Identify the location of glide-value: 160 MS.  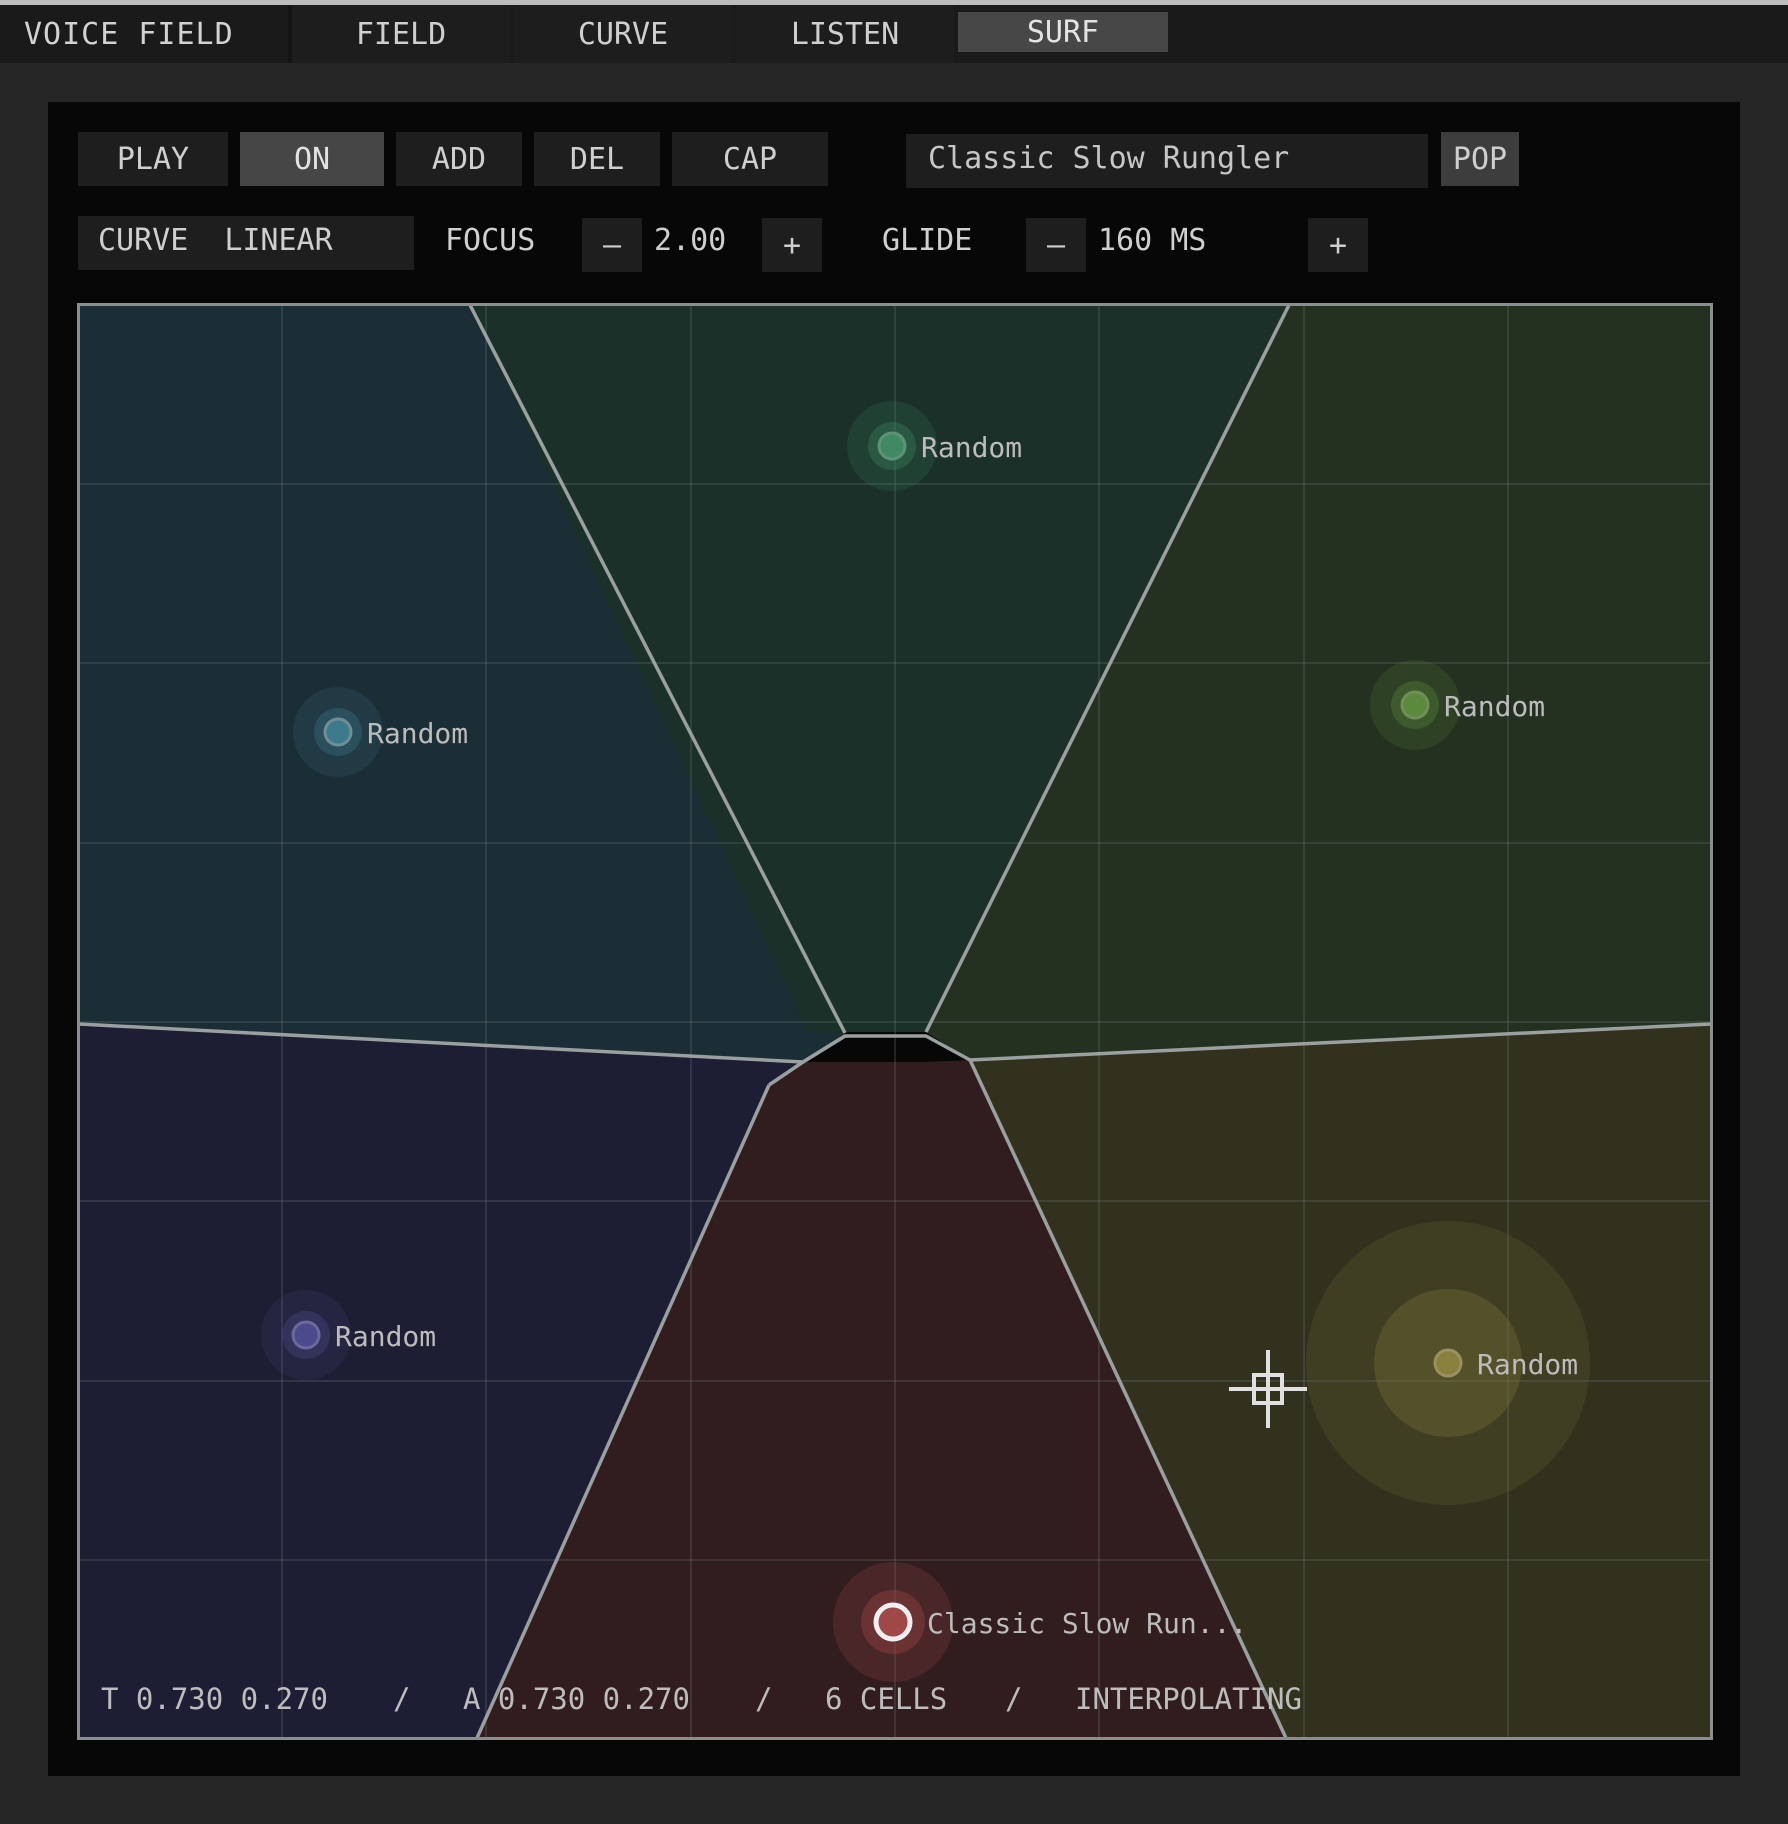
(1152, 240).